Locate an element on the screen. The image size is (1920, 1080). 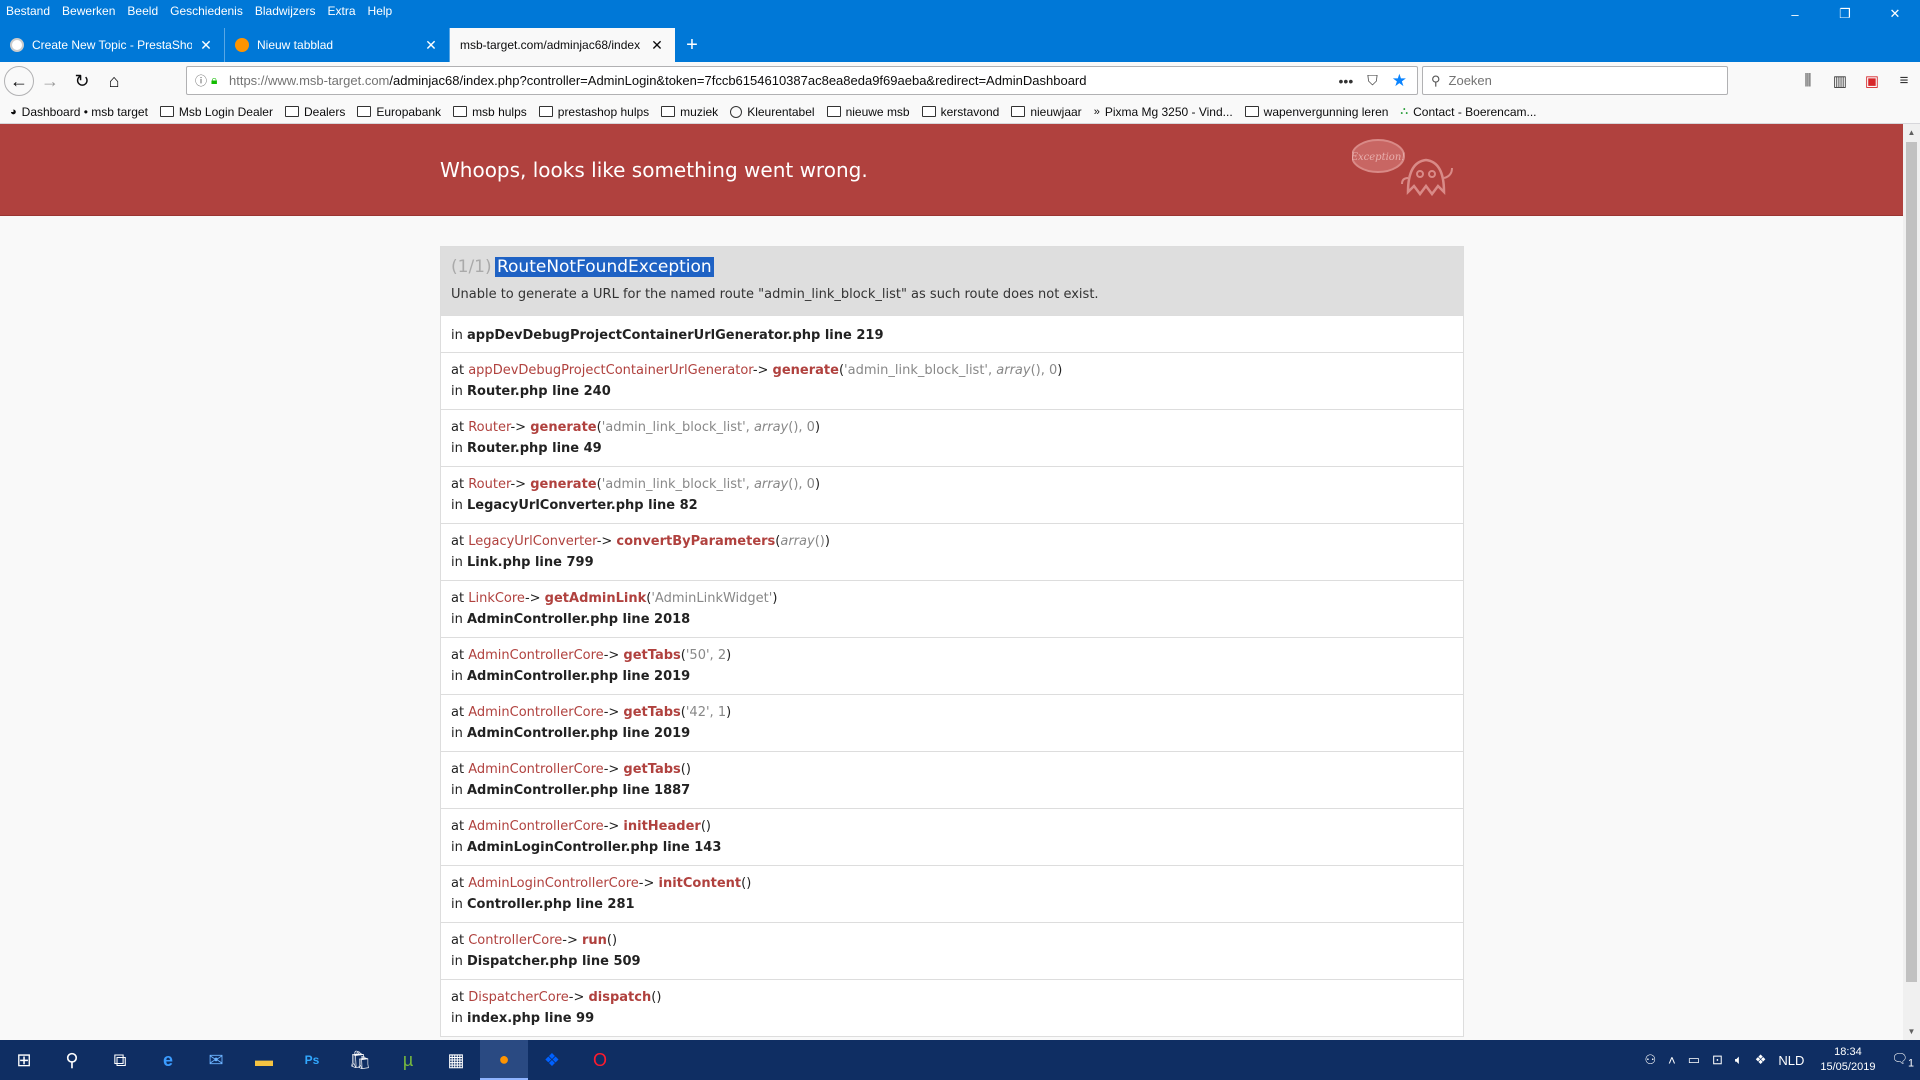
search-icon: ⚲ is located at coordinates (72, 1060).